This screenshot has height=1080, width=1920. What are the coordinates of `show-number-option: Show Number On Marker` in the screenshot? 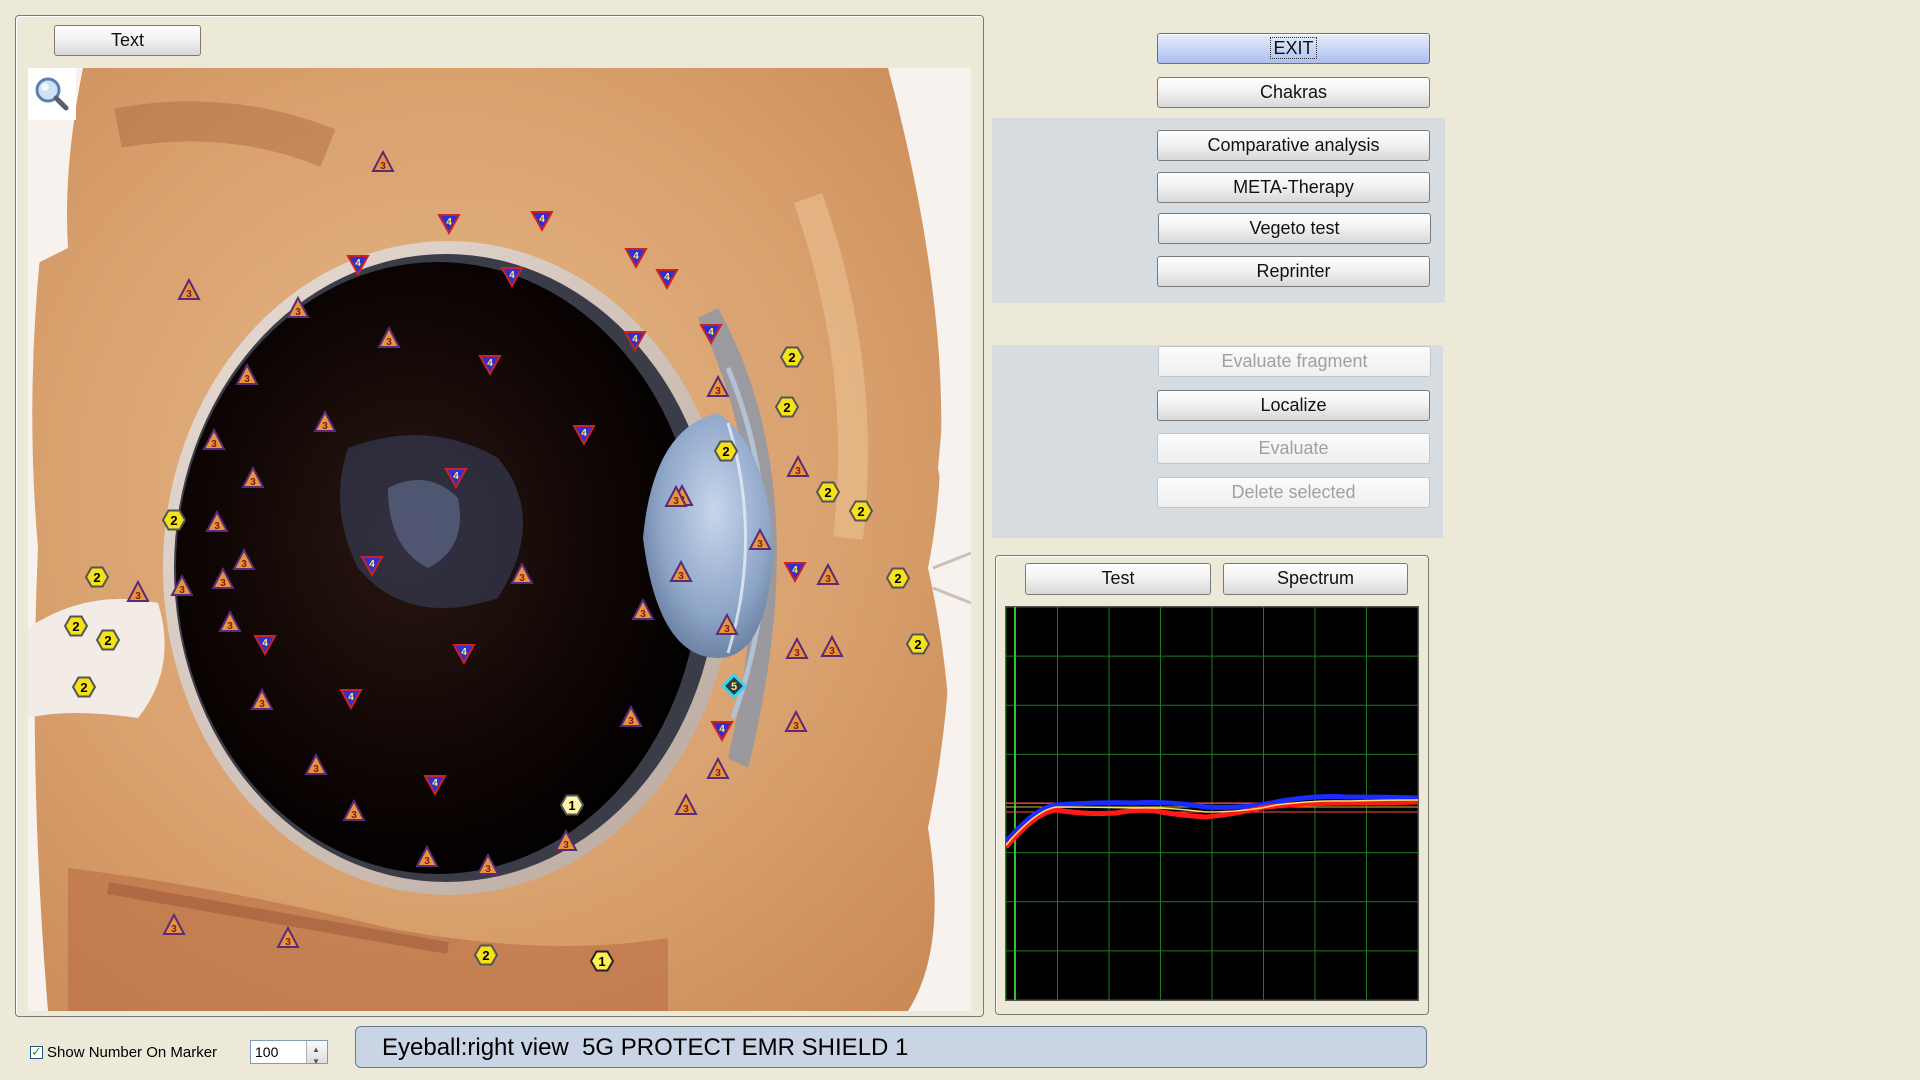 It's located at (123, 1052).